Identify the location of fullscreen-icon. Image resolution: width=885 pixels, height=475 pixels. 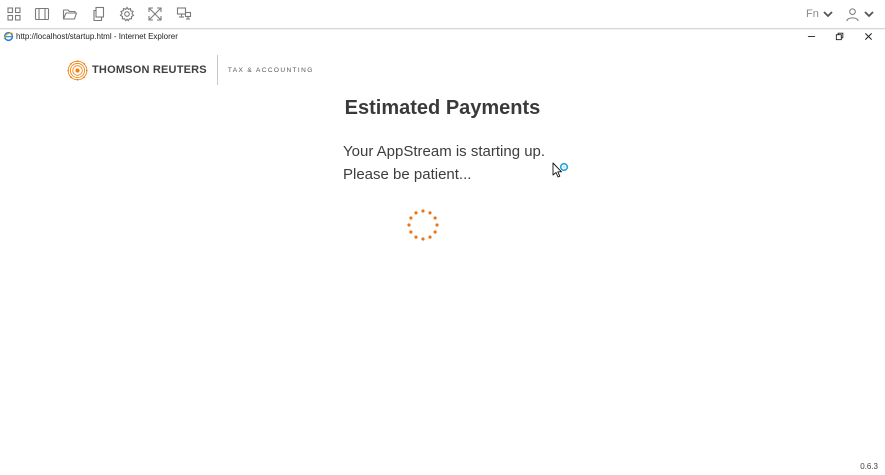
(155, 14).